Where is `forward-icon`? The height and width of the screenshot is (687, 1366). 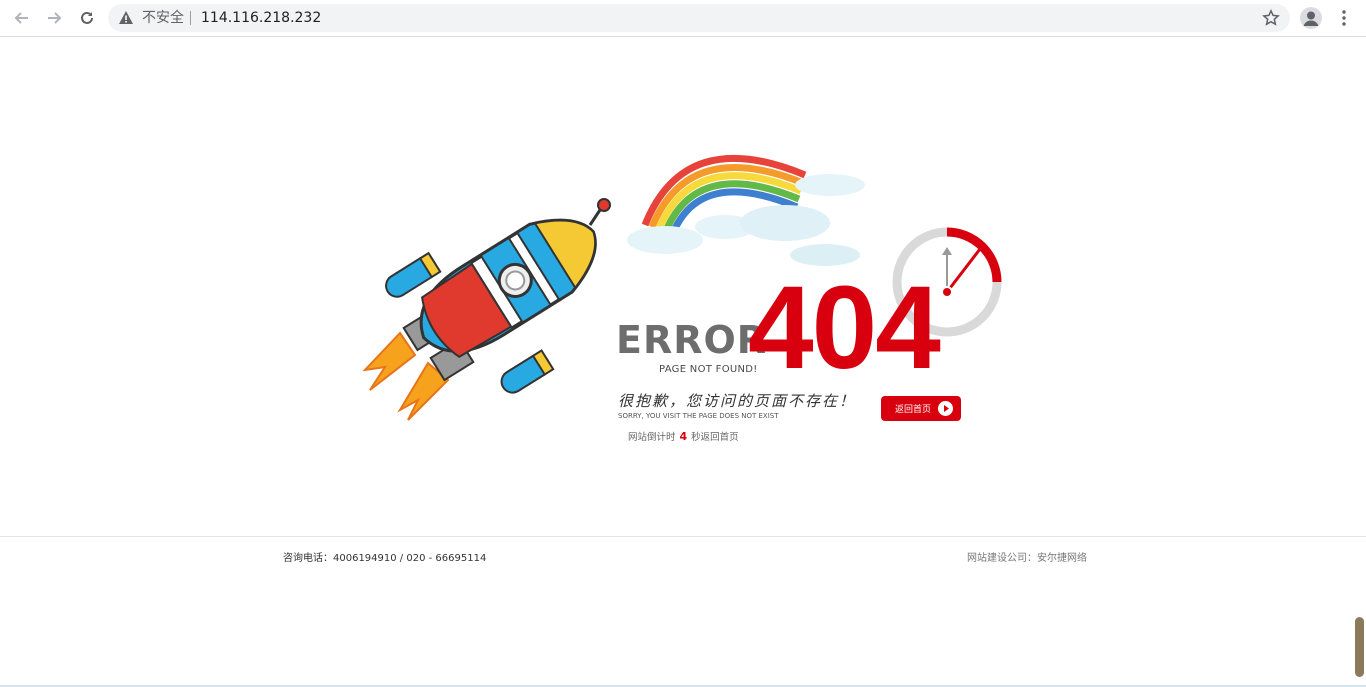 forward-icon is located at coordinates (54, 18).